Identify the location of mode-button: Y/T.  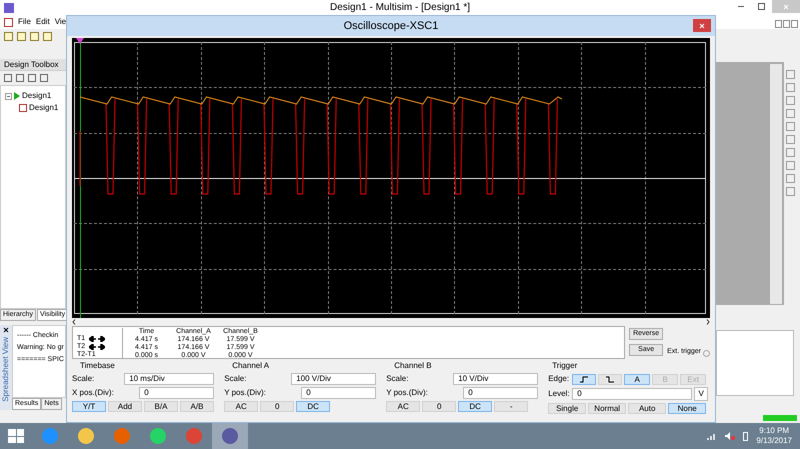
(89, 406).